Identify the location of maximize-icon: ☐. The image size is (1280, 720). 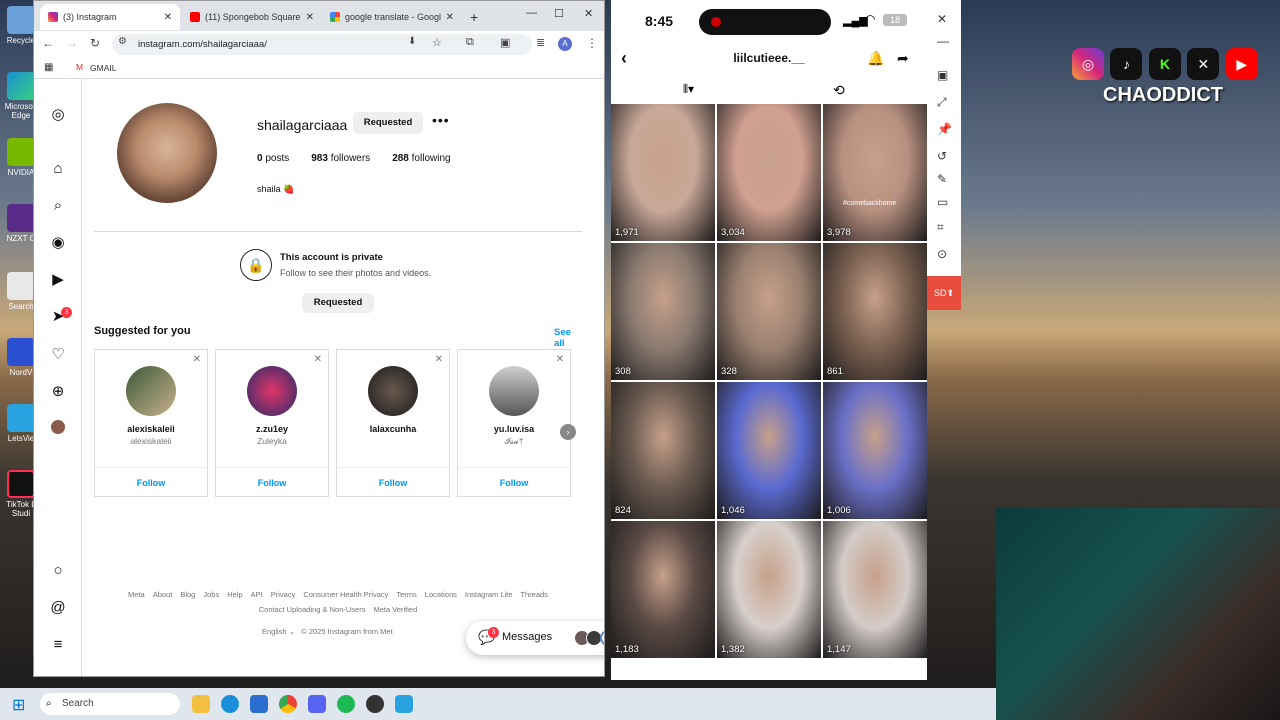
(559, 13).